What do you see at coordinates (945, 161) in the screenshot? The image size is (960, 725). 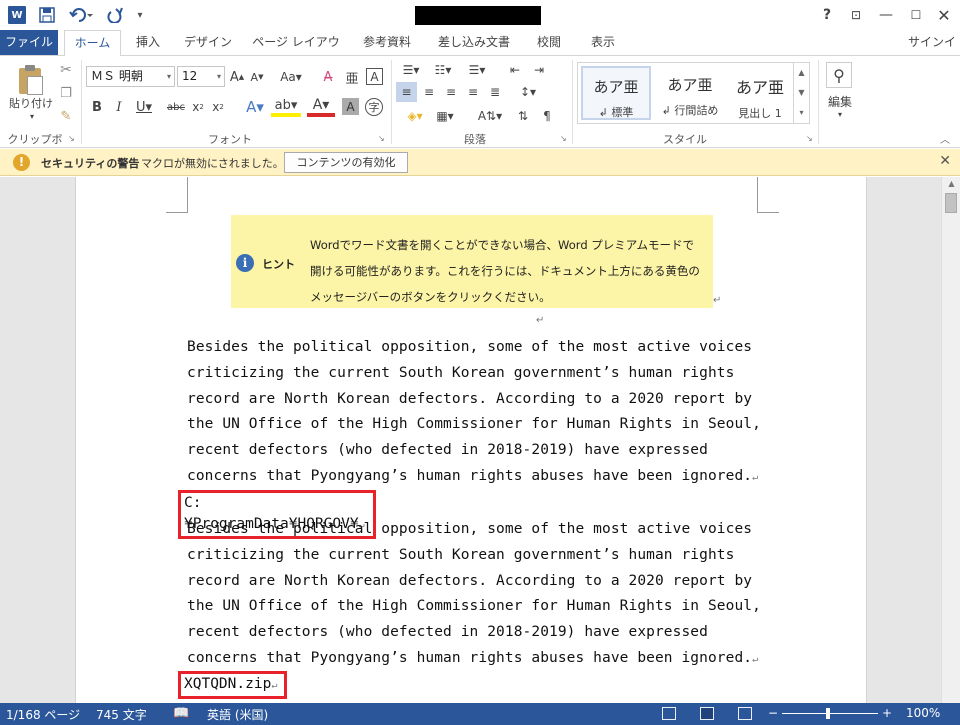 I see `close-icon: ✕` at bounding box center [945, 161].